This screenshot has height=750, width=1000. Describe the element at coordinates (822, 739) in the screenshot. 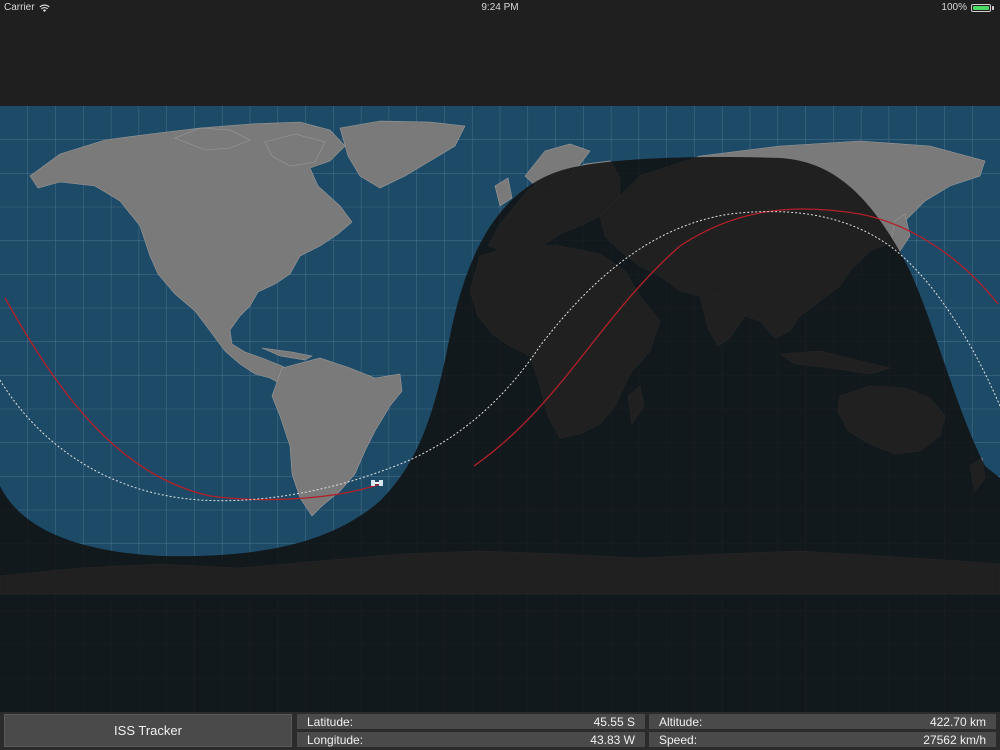

I see `speed-row: Speed: 27562 km/h` at that location.